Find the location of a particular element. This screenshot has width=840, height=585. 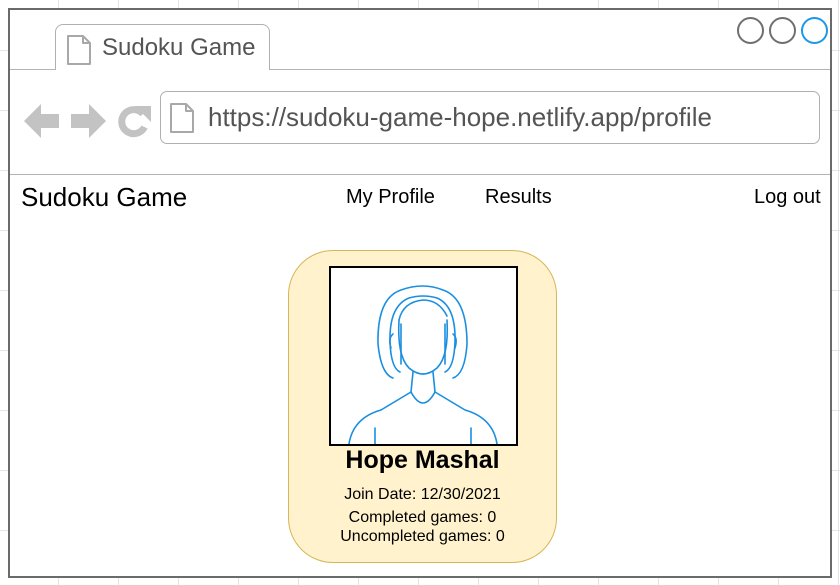

reload-icon is located at coordinates (134, 123).